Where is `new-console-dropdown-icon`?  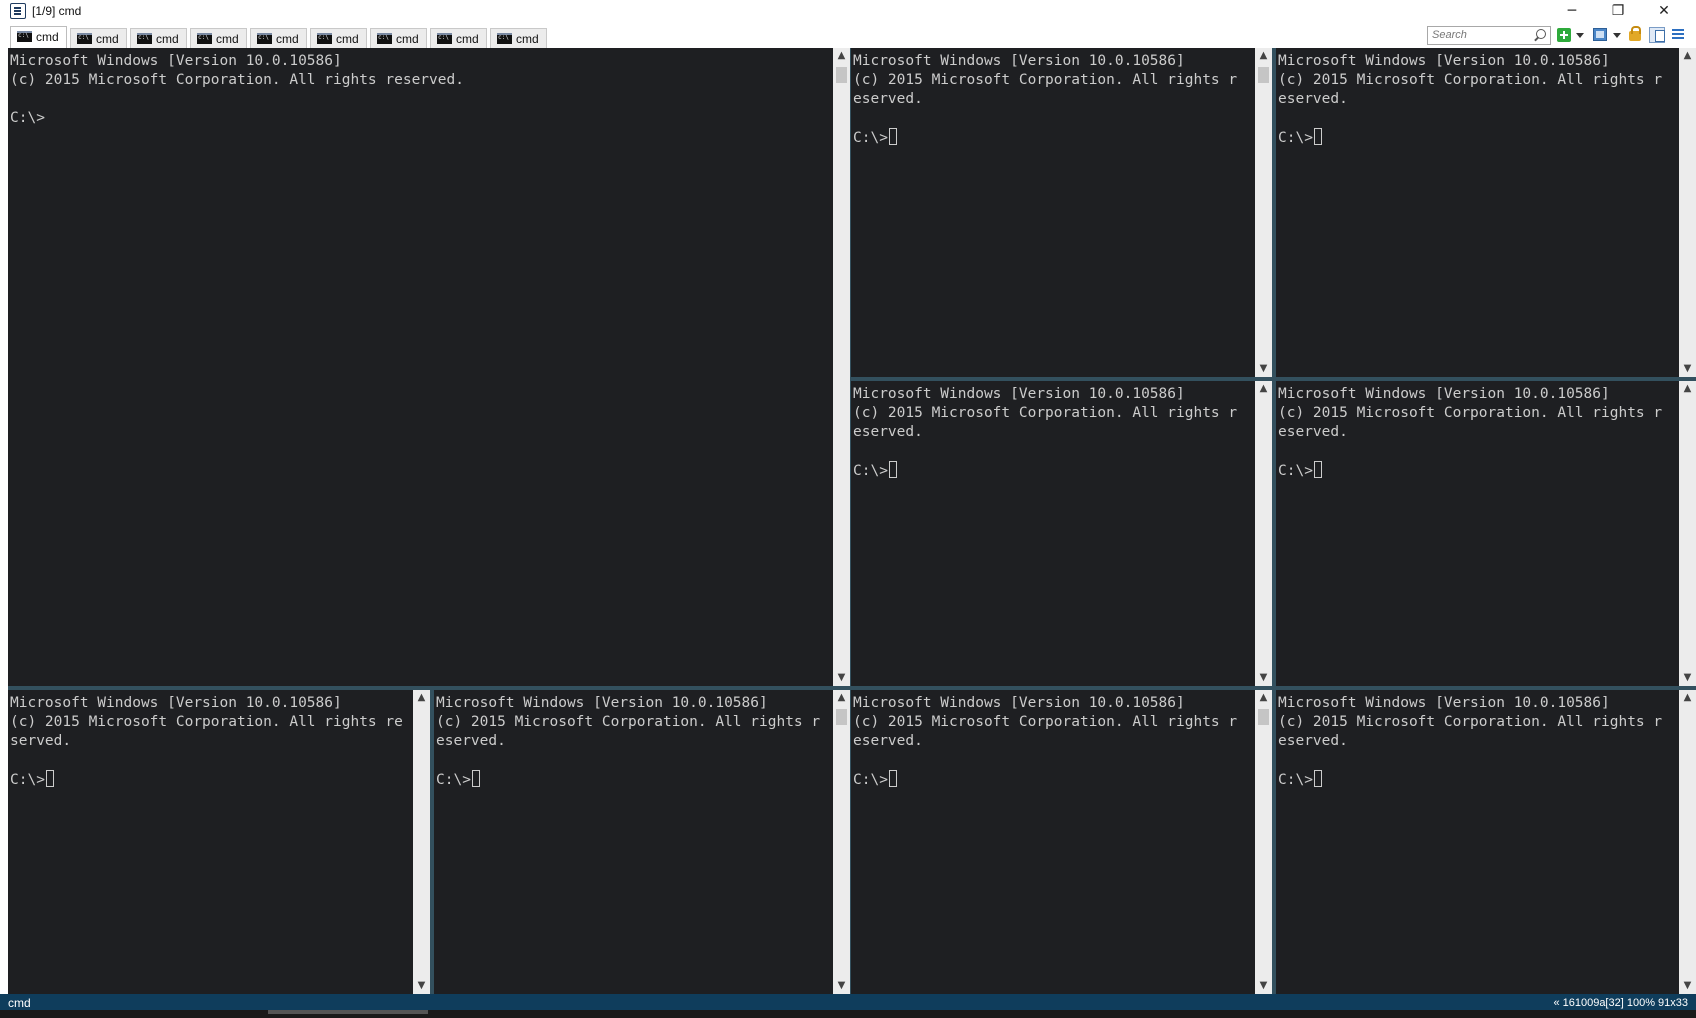 new-console-dropdown-icon is located at coordinates (1580, 35).